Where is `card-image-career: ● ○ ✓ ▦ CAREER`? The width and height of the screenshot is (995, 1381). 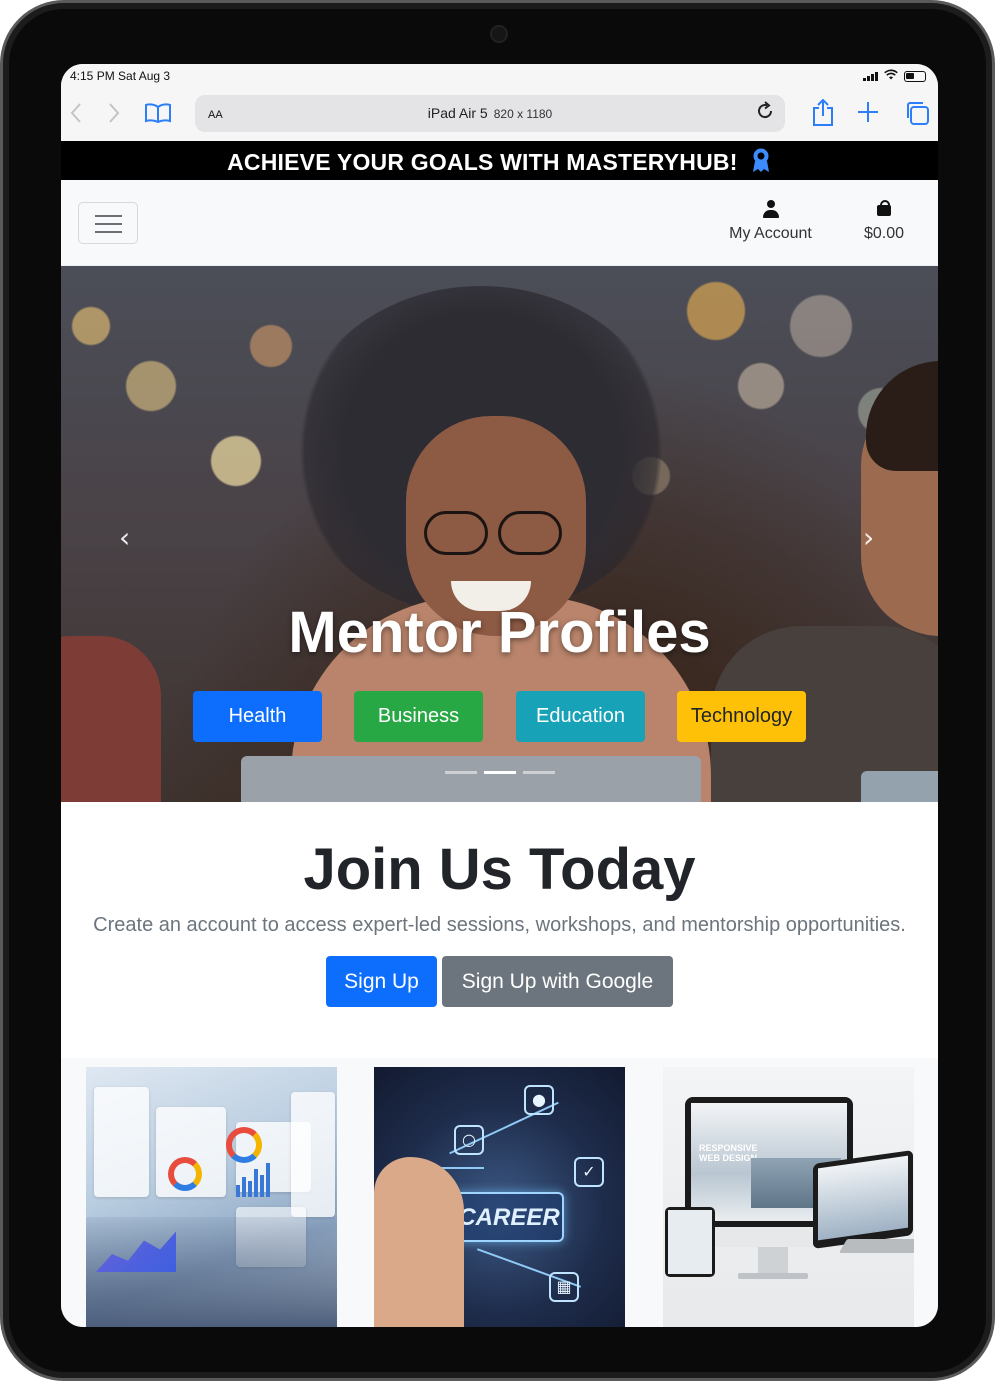
card-image-career: ● ○ ✓ ▦ CAREER is located at coordinates (499, 1197).